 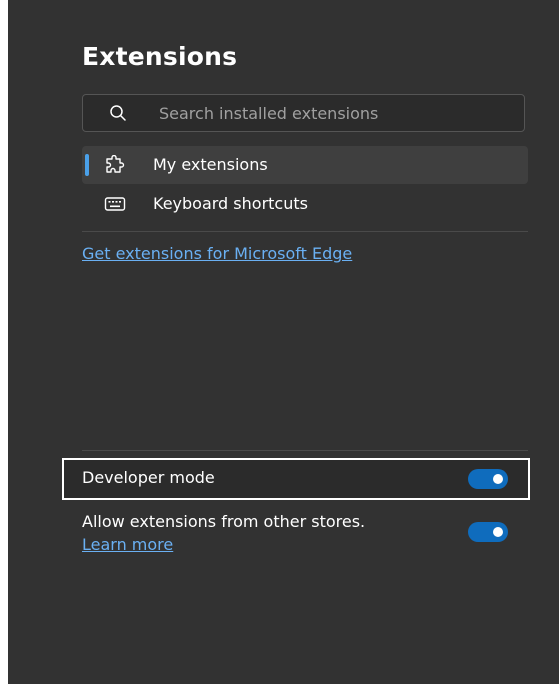 I want to click on search-box, so click(x=303, y=113).